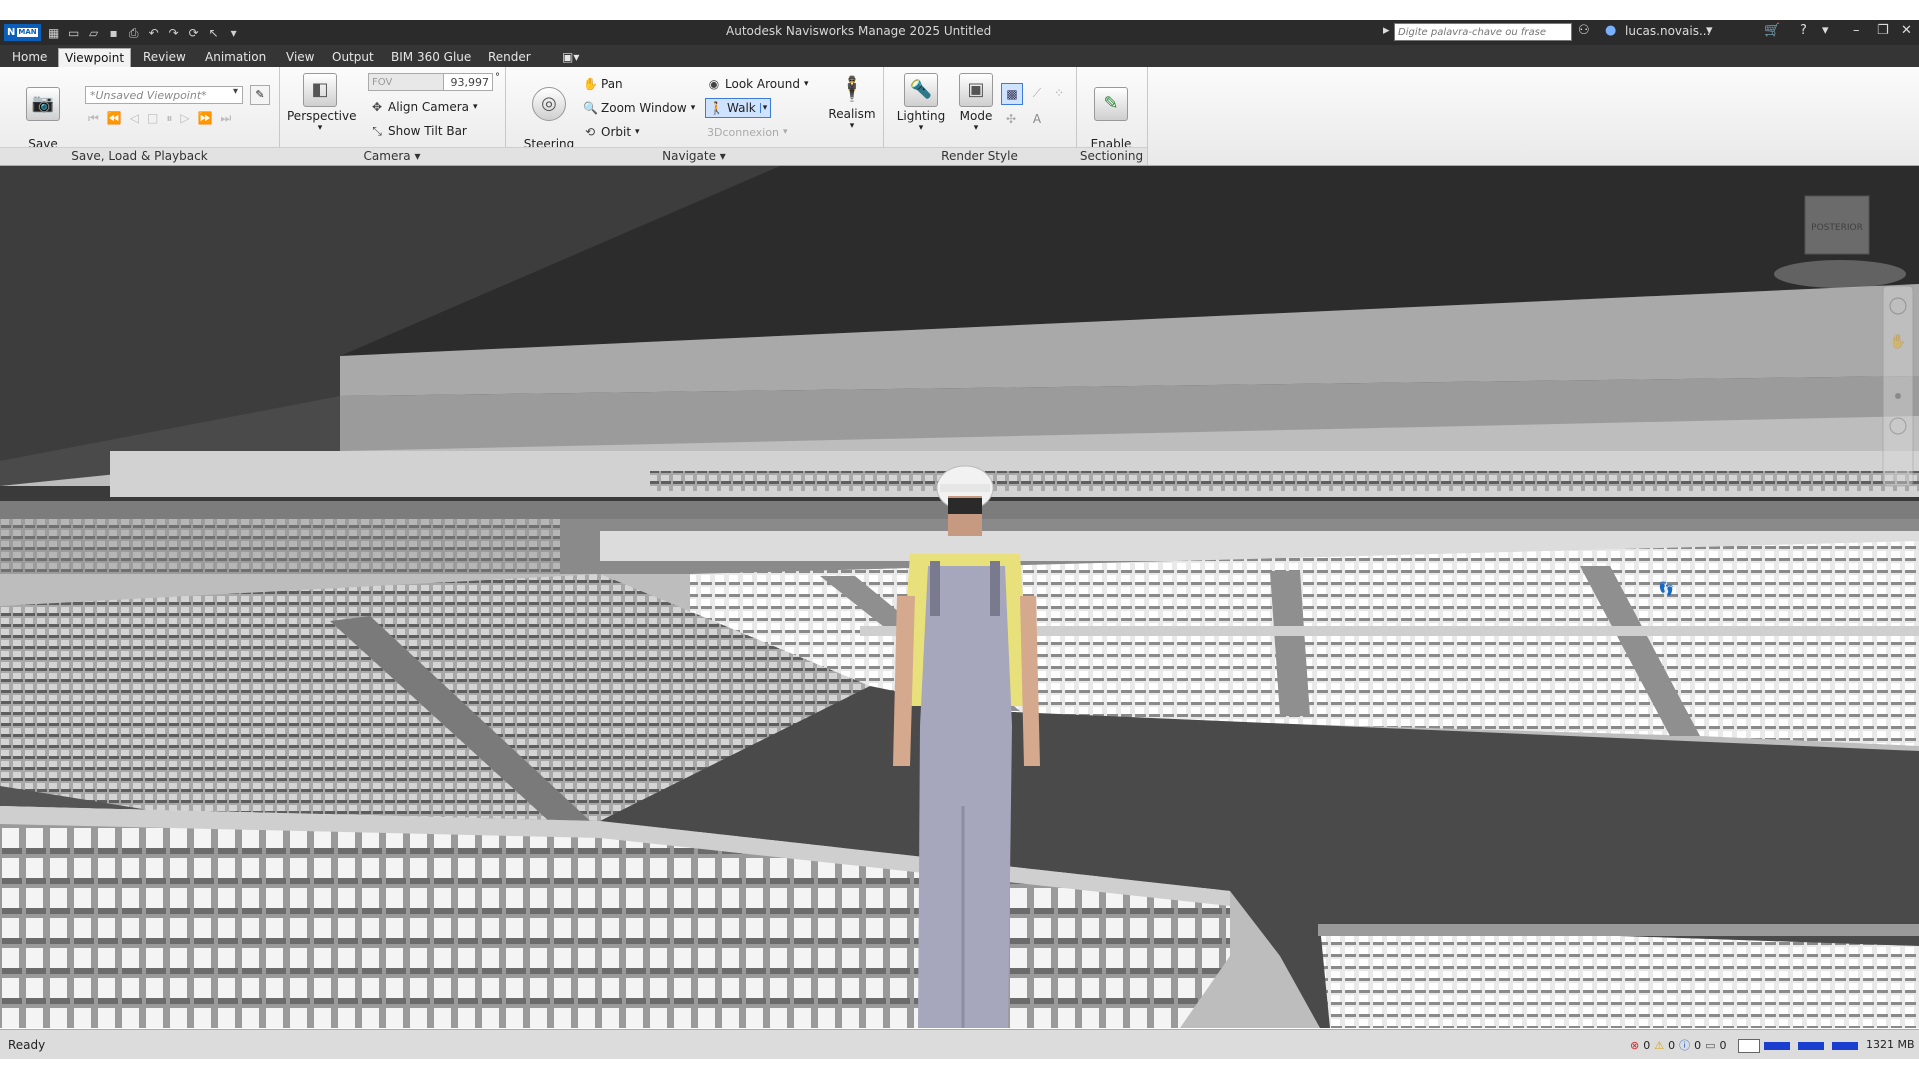  Describe the element at coordinates (763, 108) in the screenshot. I see `walk-dropdown-icon: ▾` at that location.